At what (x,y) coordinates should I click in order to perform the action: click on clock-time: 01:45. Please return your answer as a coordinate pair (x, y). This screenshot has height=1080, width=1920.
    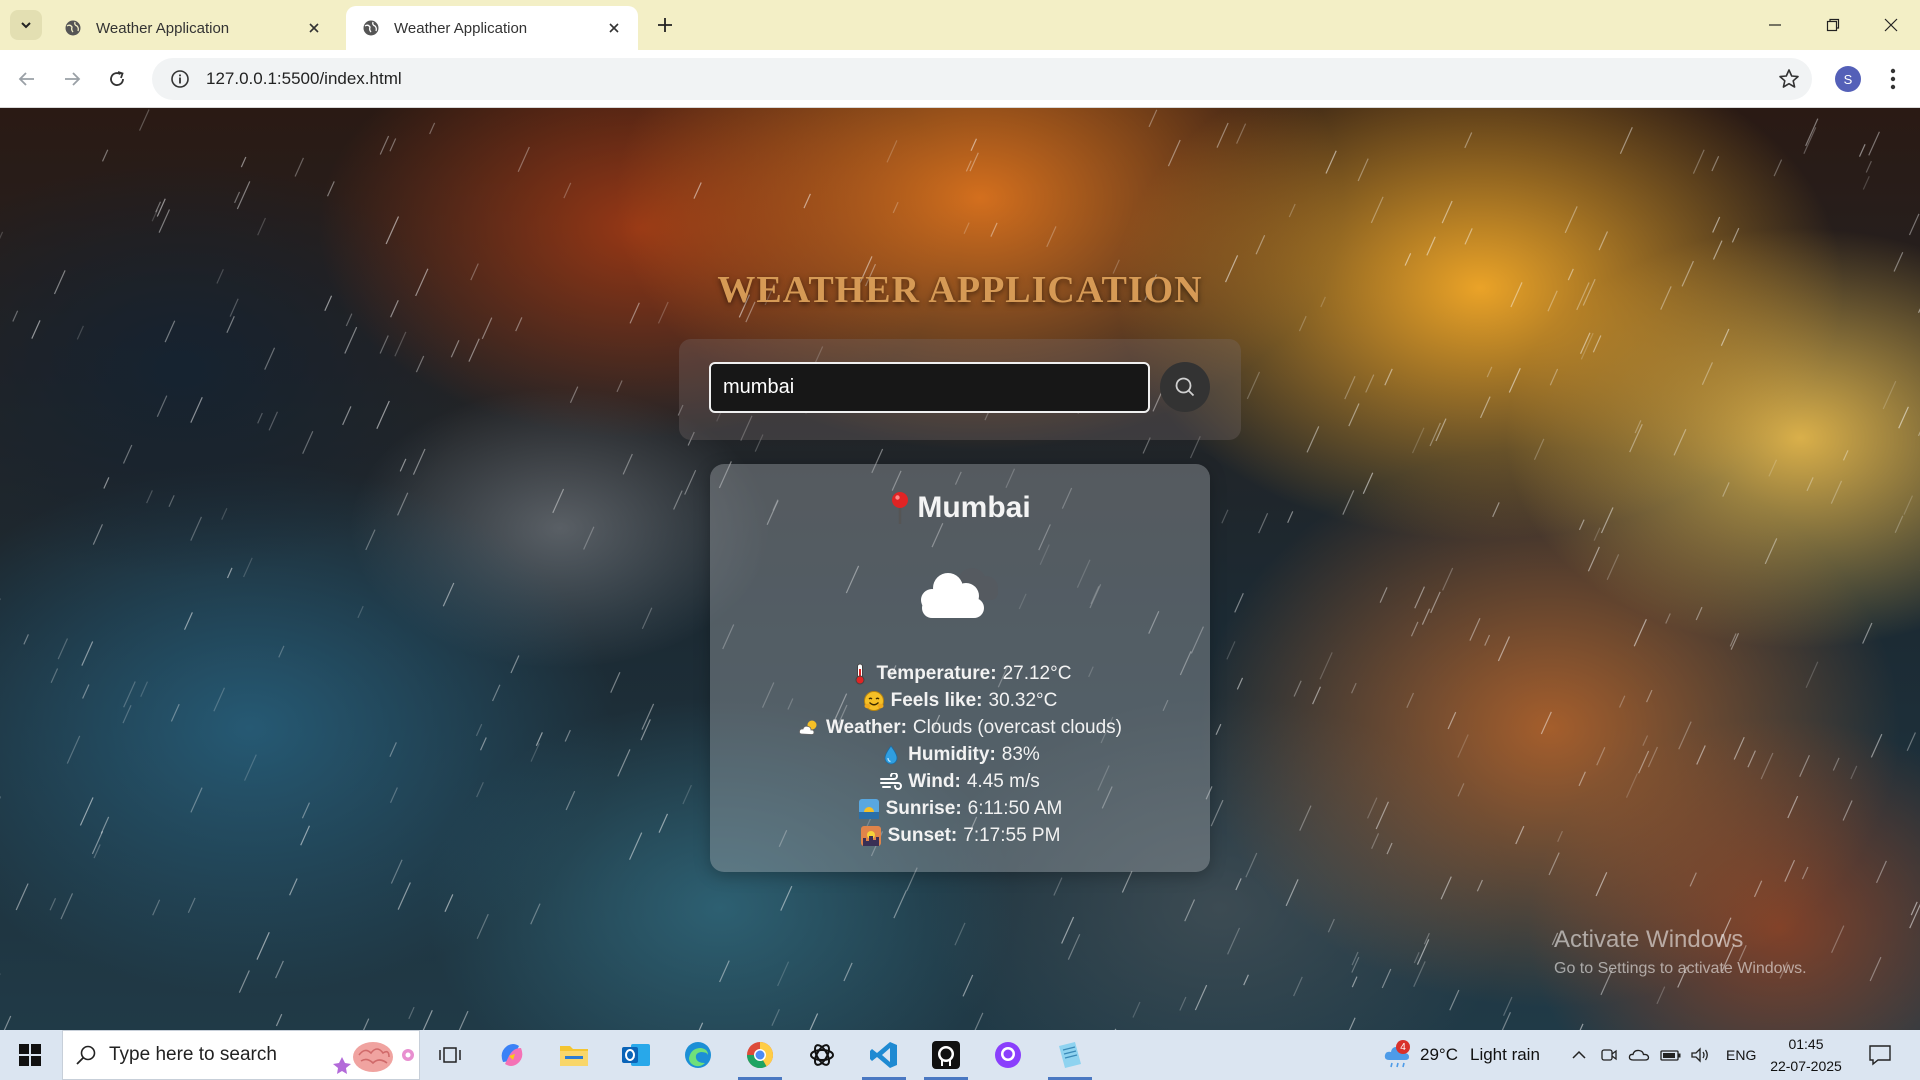
    Looking at the image, I should click on (1806, 1044).